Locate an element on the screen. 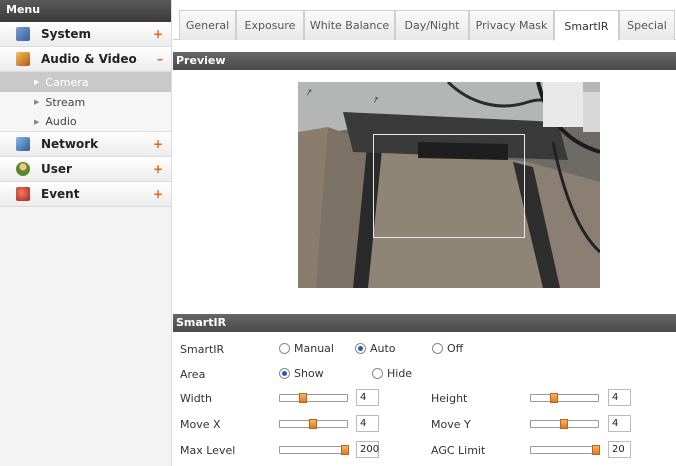 The width and height of the screenshot is (676, 466). sidebar-subitem-stream: ▶ Stream is located at coordinates (85, 102).